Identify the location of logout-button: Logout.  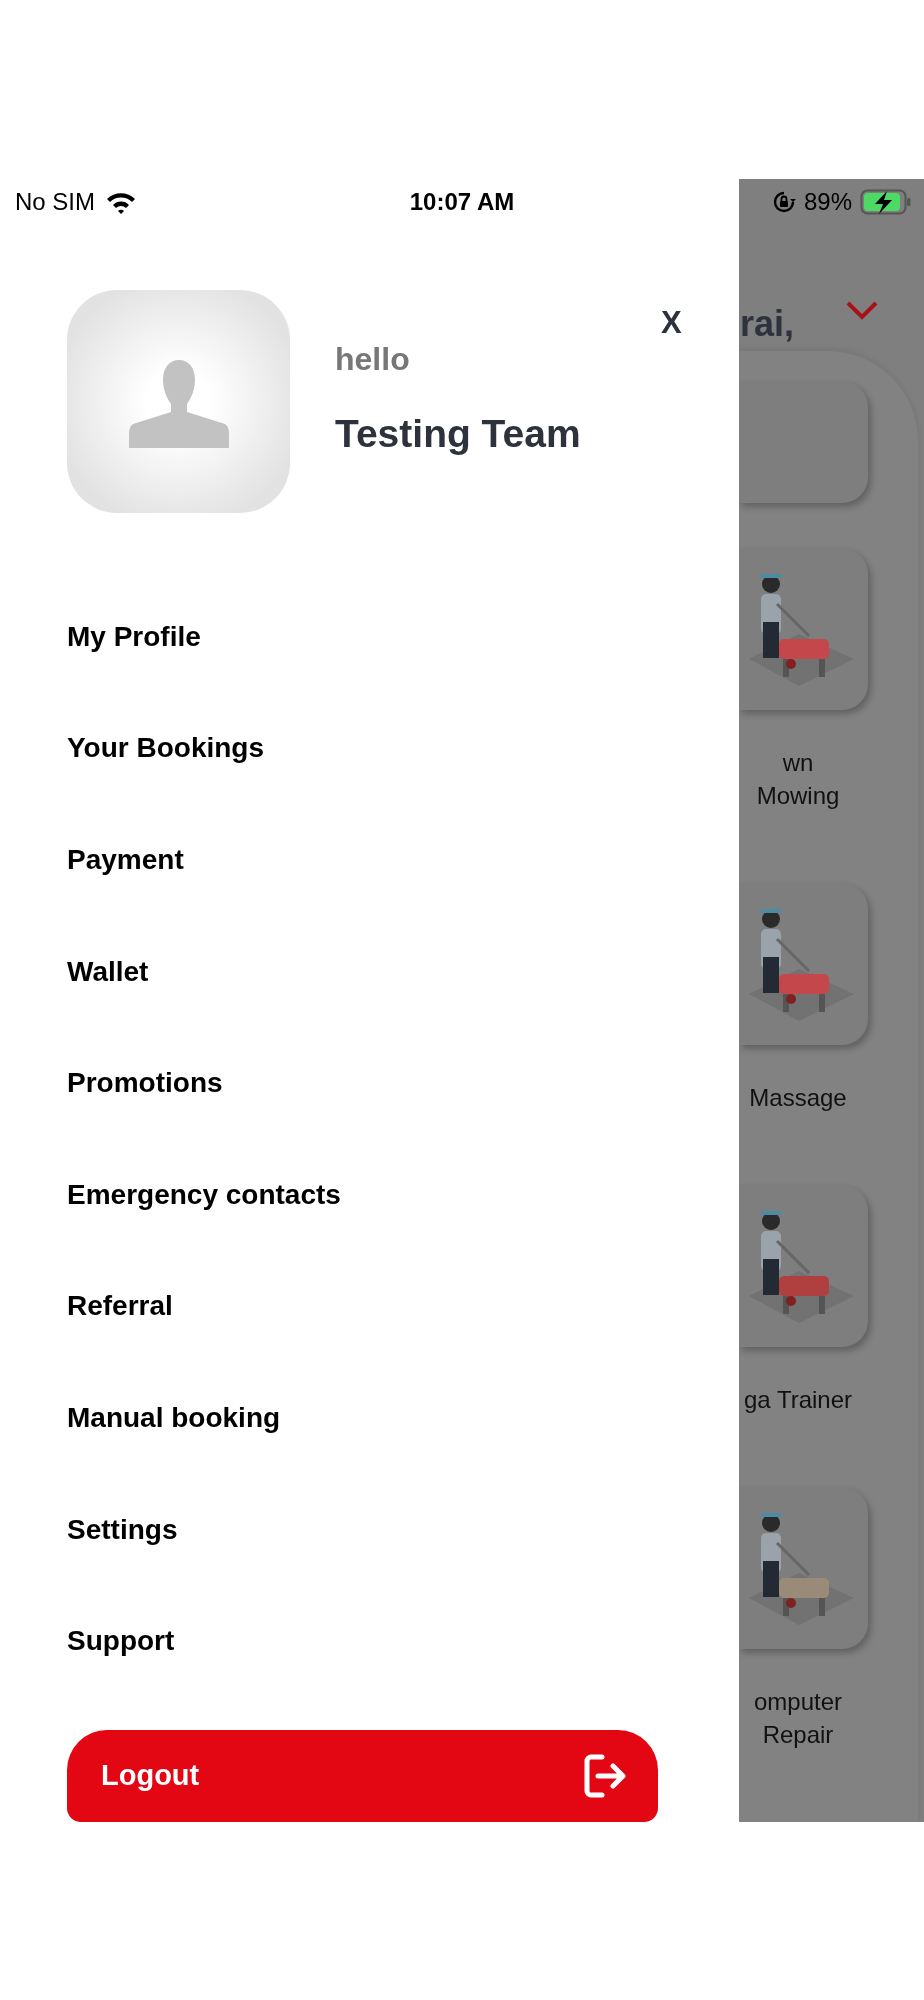
(362, 1775).